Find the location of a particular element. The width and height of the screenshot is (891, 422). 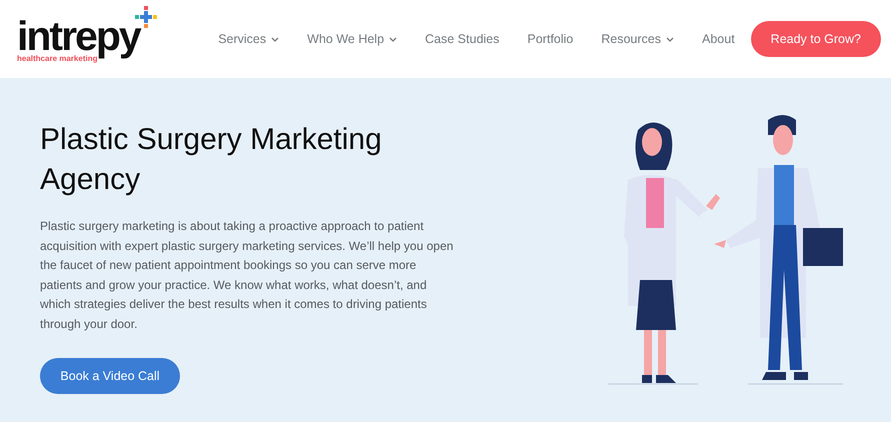

nav-link: Portfolio is located at coordinates (550, 39).